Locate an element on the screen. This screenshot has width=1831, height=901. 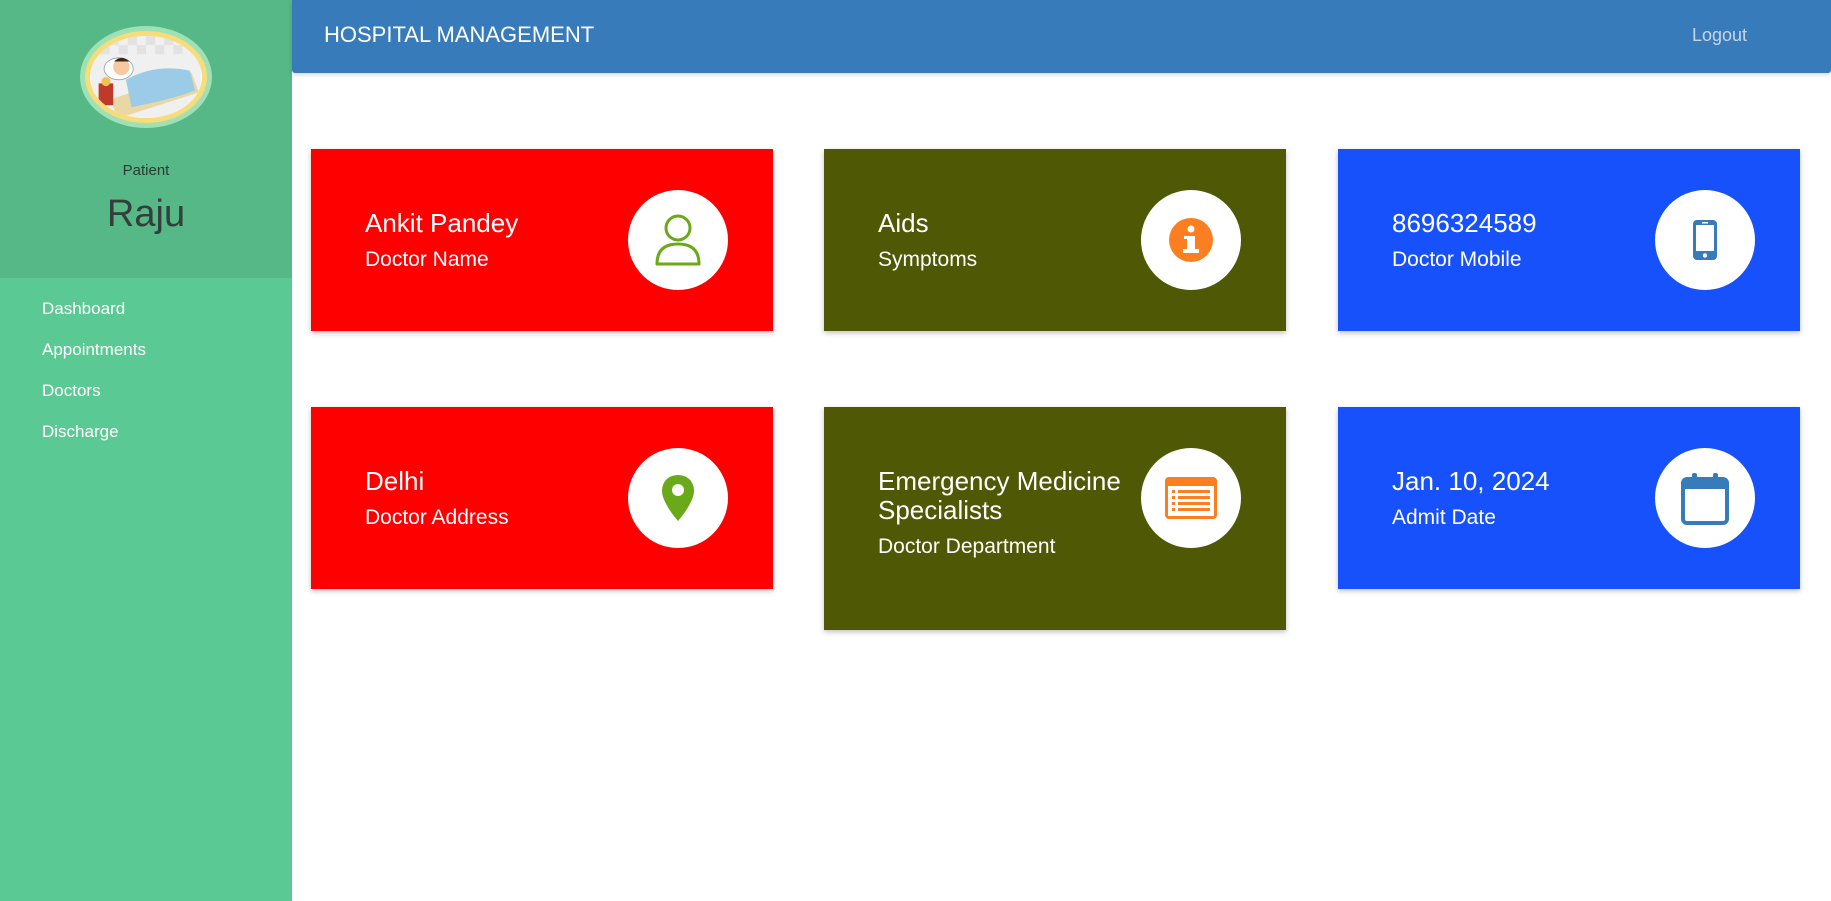
mobile-icon is located at coordinates (1705, 240).